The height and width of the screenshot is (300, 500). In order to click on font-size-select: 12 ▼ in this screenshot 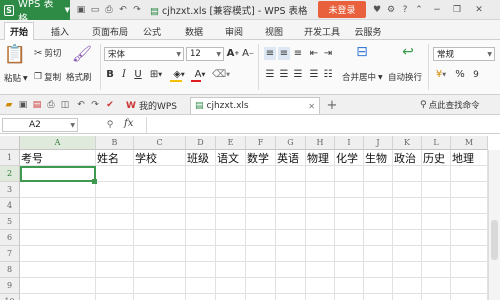, I will do `click(205, 54)`.